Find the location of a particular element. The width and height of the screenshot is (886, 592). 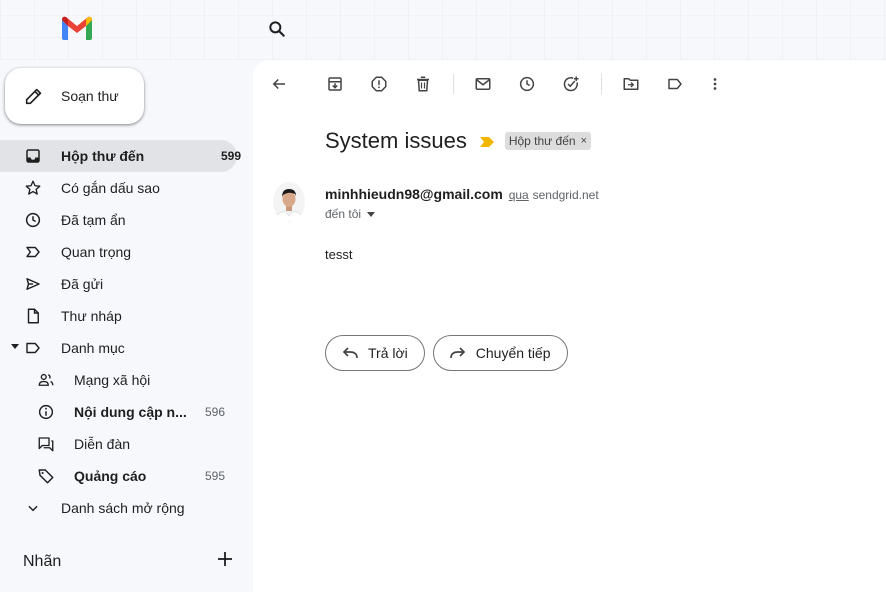

message-body: tesst is located at coordinates (339, 254).